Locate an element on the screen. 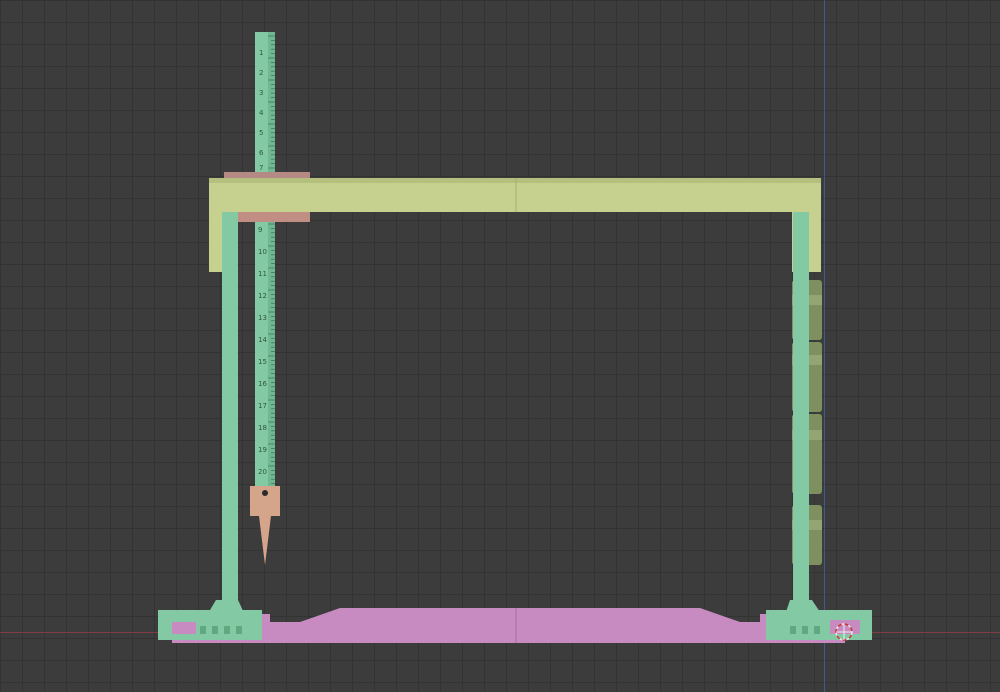  ruler-label: 5 is located at coordinates (261, 133).